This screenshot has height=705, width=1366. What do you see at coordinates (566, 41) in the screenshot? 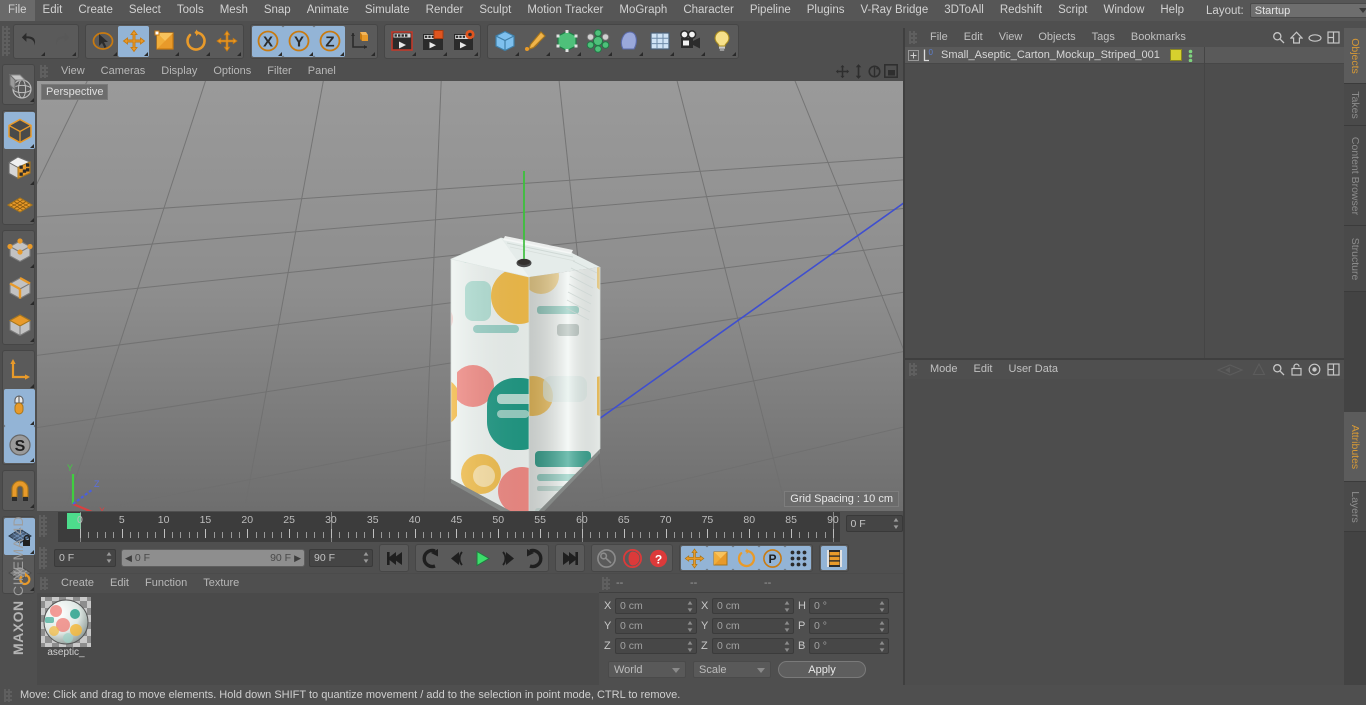
I see `generator-button` at bounding box center [566, 41].